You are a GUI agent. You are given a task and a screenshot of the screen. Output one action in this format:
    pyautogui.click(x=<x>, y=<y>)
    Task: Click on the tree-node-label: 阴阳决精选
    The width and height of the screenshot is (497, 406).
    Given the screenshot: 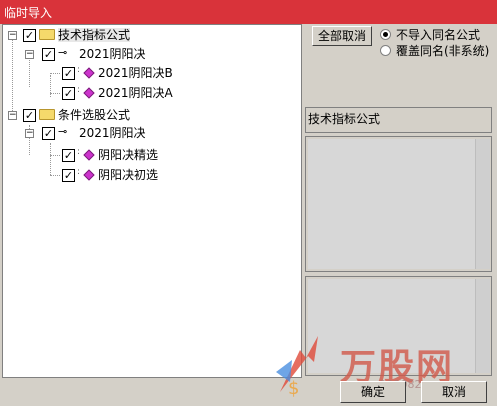 What is the action you would take?
    pyautogui.click(x=128, y=155)
    